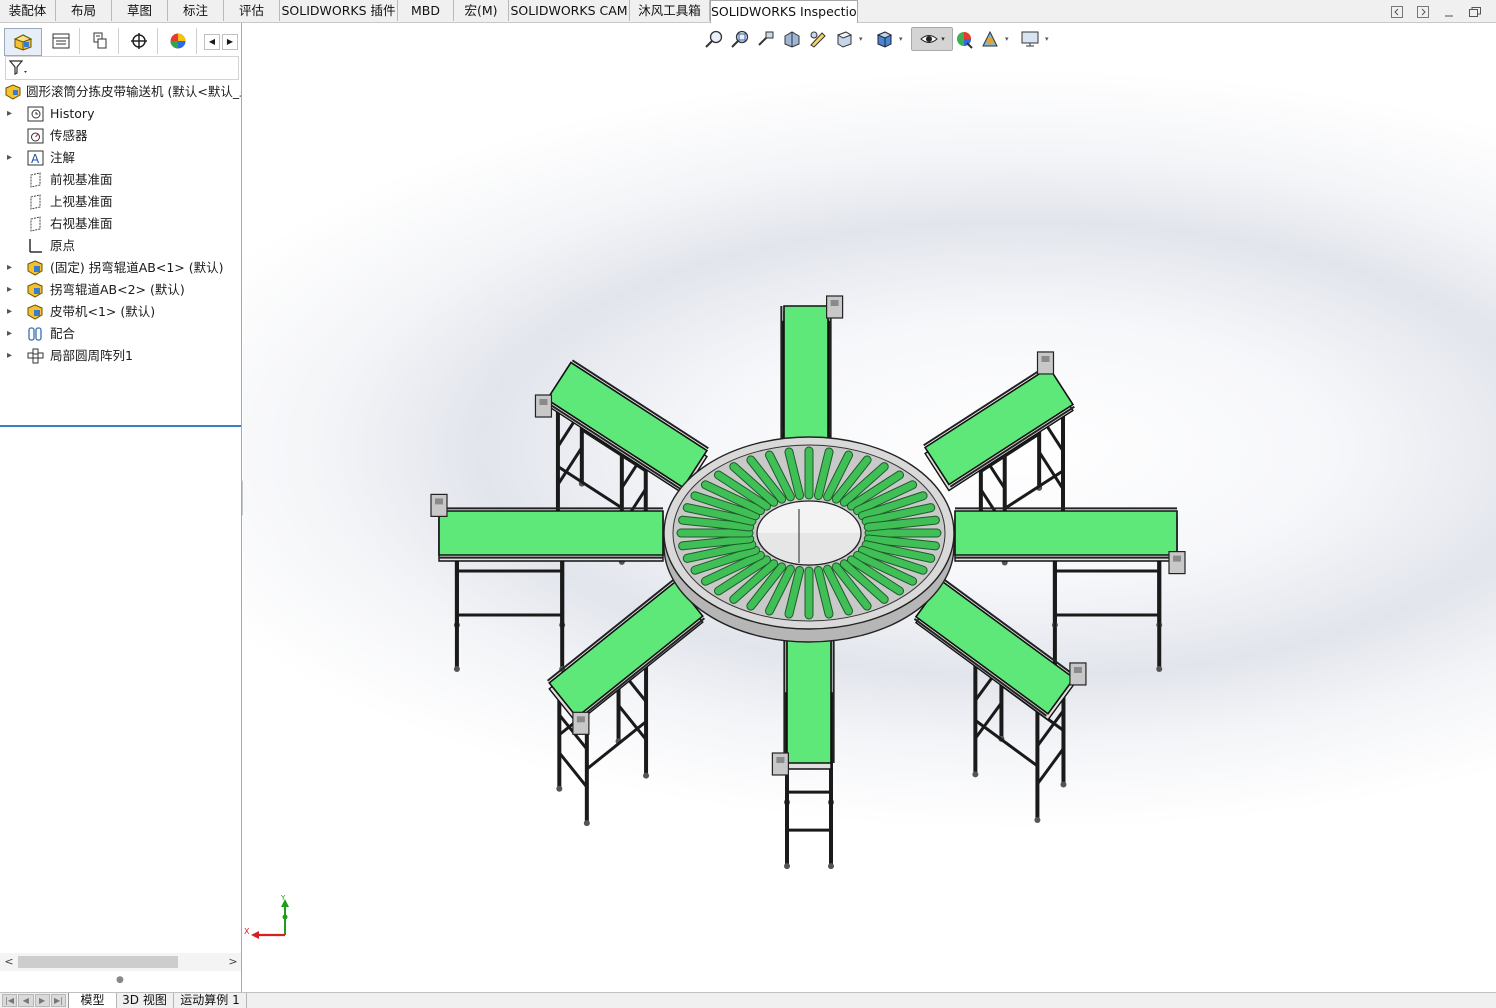 This screenshot has height=1008, width=1496. I want to click on tree-filter, so click(122, 68).